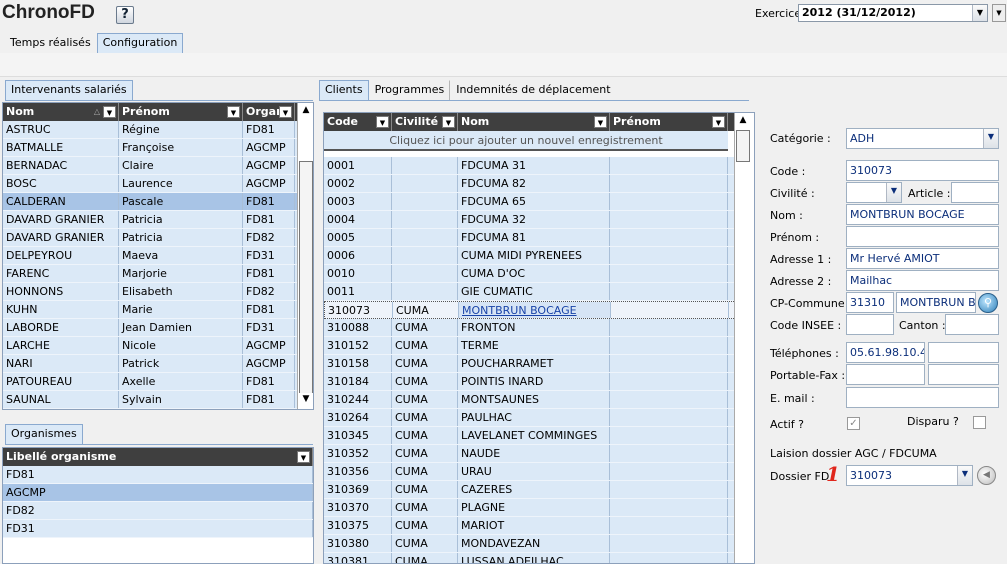 This screenshot has height=564, width=1007. I want to click on commune-field: MONTBRUN BOC, so click(936, 302).